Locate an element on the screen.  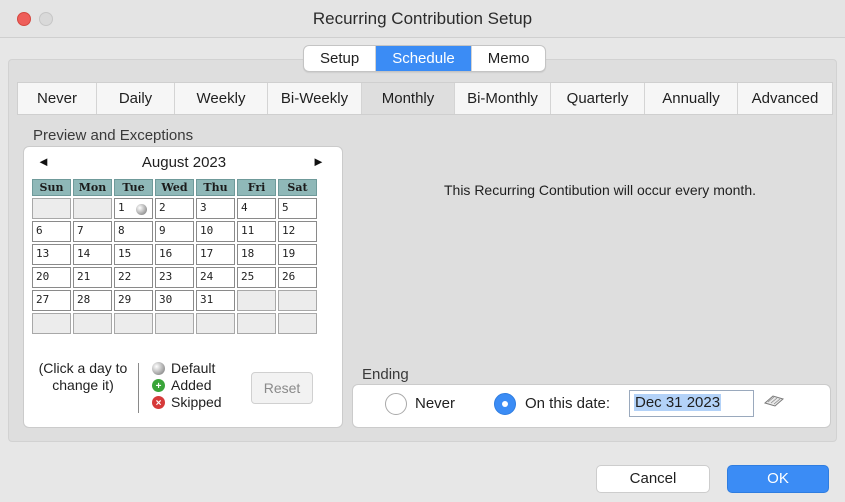
added-plus-icon is located at coordinates (158, 386).